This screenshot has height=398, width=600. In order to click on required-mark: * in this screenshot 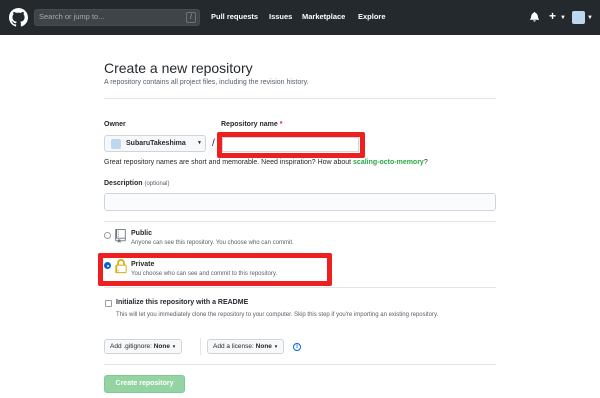, I will do `click(281, 124)`.